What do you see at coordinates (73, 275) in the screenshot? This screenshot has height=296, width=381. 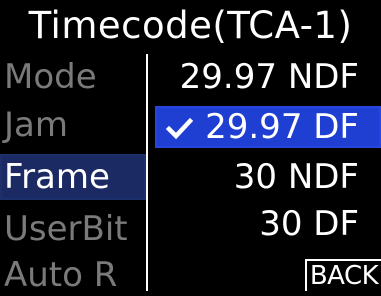 I see `menu-item-auto-rec: Auto R` at bounding box center [73, 275].